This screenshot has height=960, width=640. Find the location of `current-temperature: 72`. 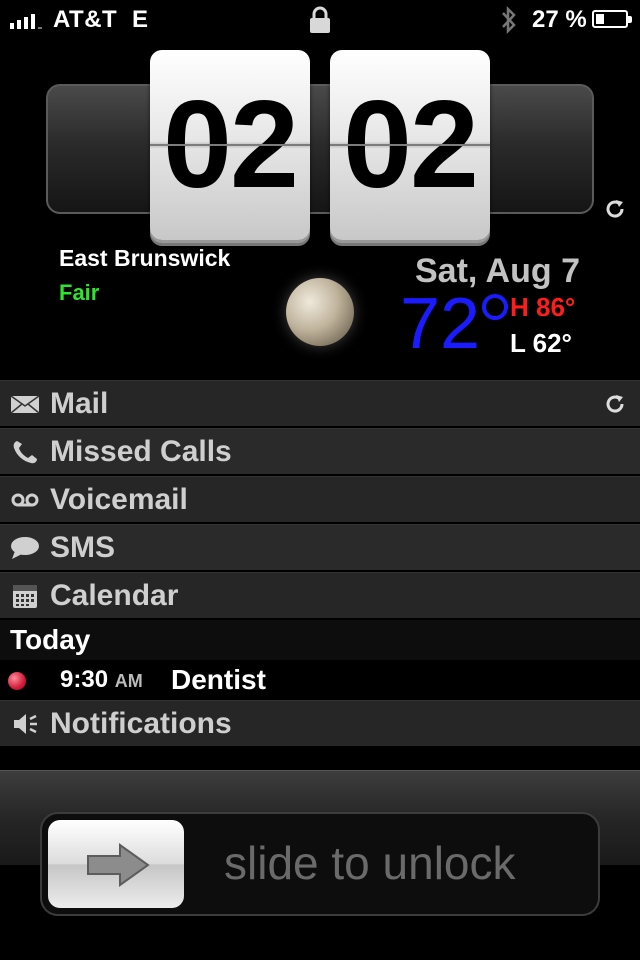

current-temperature: 72 is located at coordinates (440, 324).